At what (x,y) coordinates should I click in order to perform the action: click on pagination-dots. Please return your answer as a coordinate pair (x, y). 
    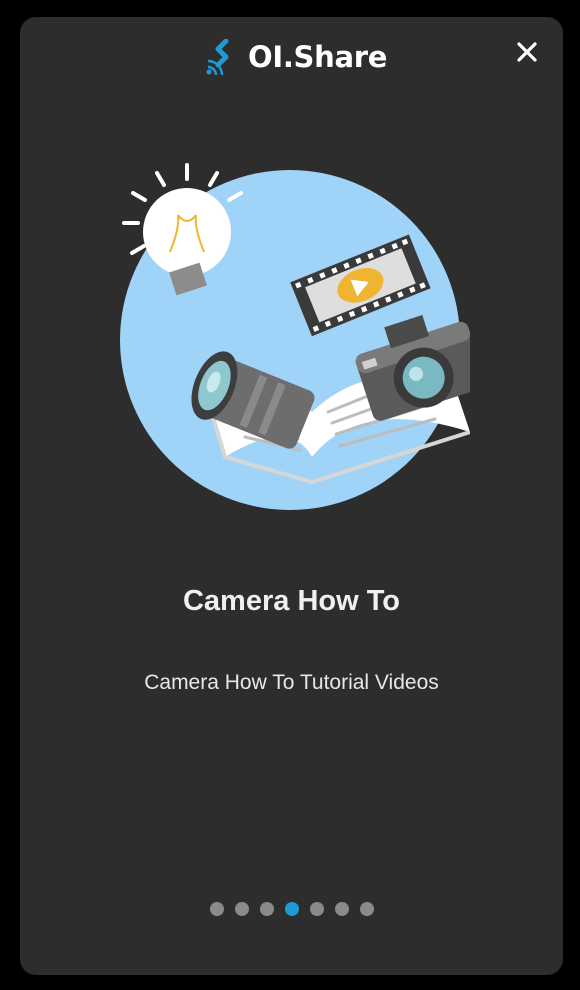
    Looking at the image, I should click on (292, 909).